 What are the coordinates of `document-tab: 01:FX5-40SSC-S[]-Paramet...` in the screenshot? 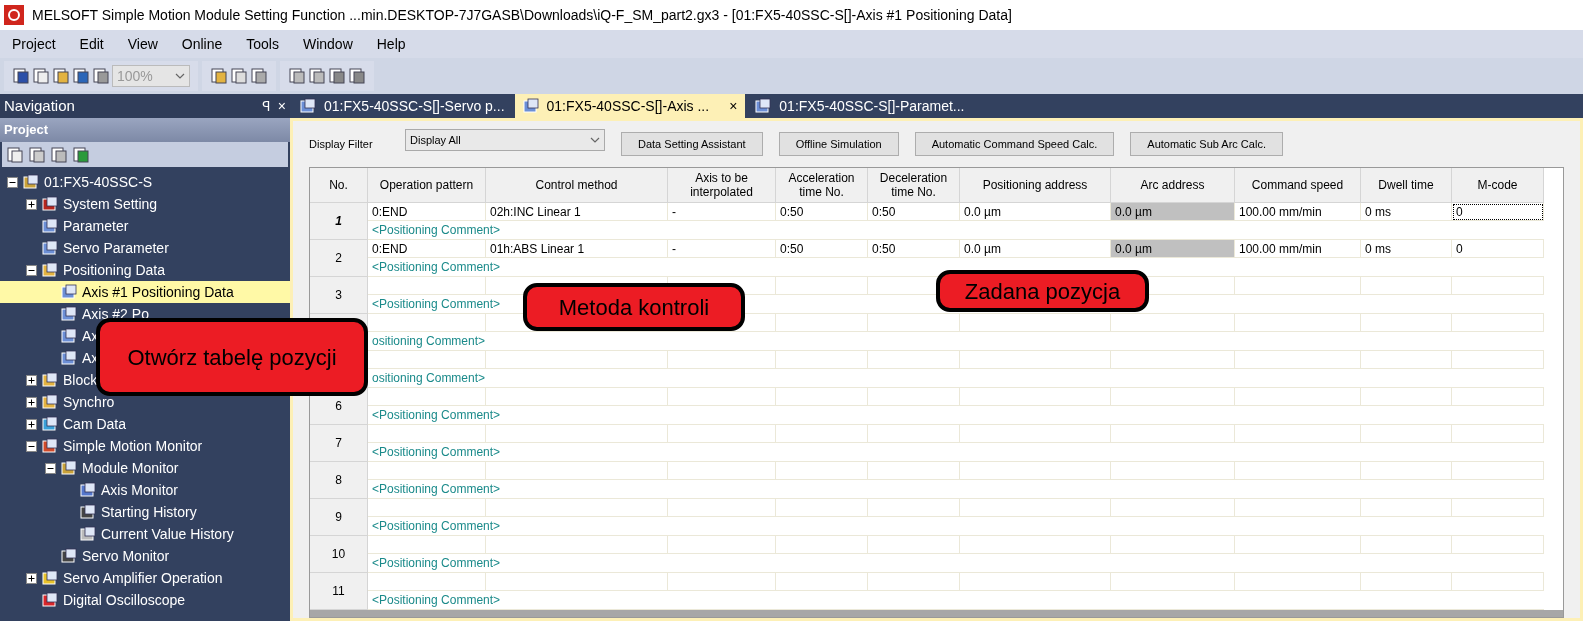 It's located at (860, 106).